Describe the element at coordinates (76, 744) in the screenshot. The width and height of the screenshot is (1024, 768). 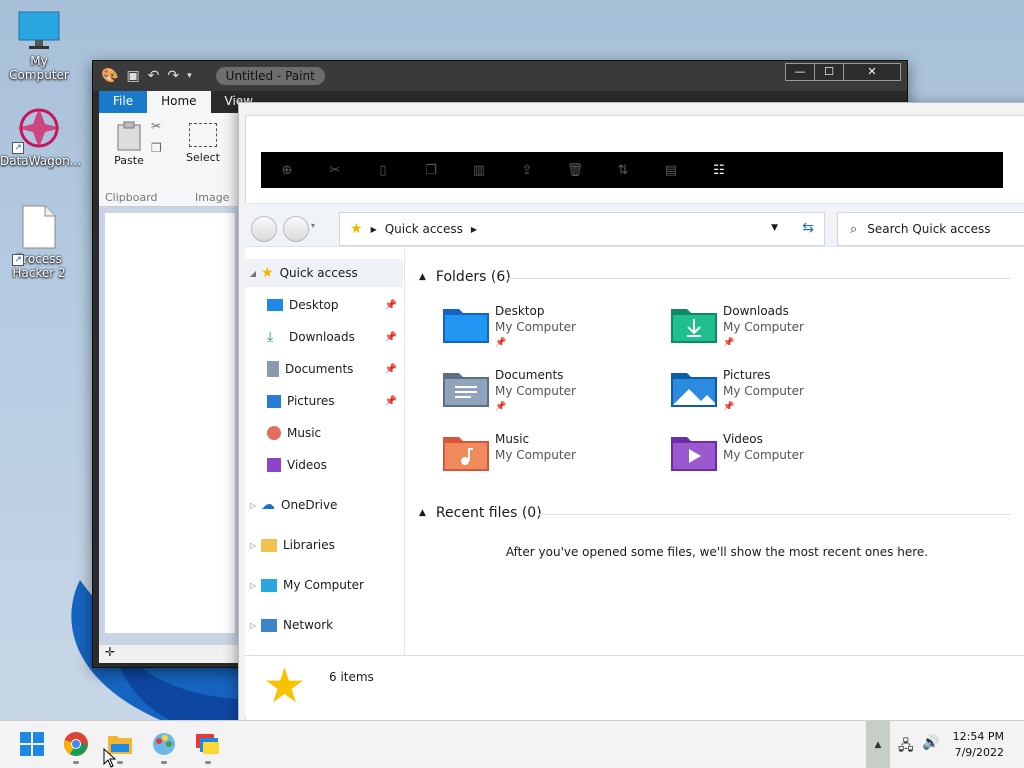
I see `taskbar-chrome` at that location.